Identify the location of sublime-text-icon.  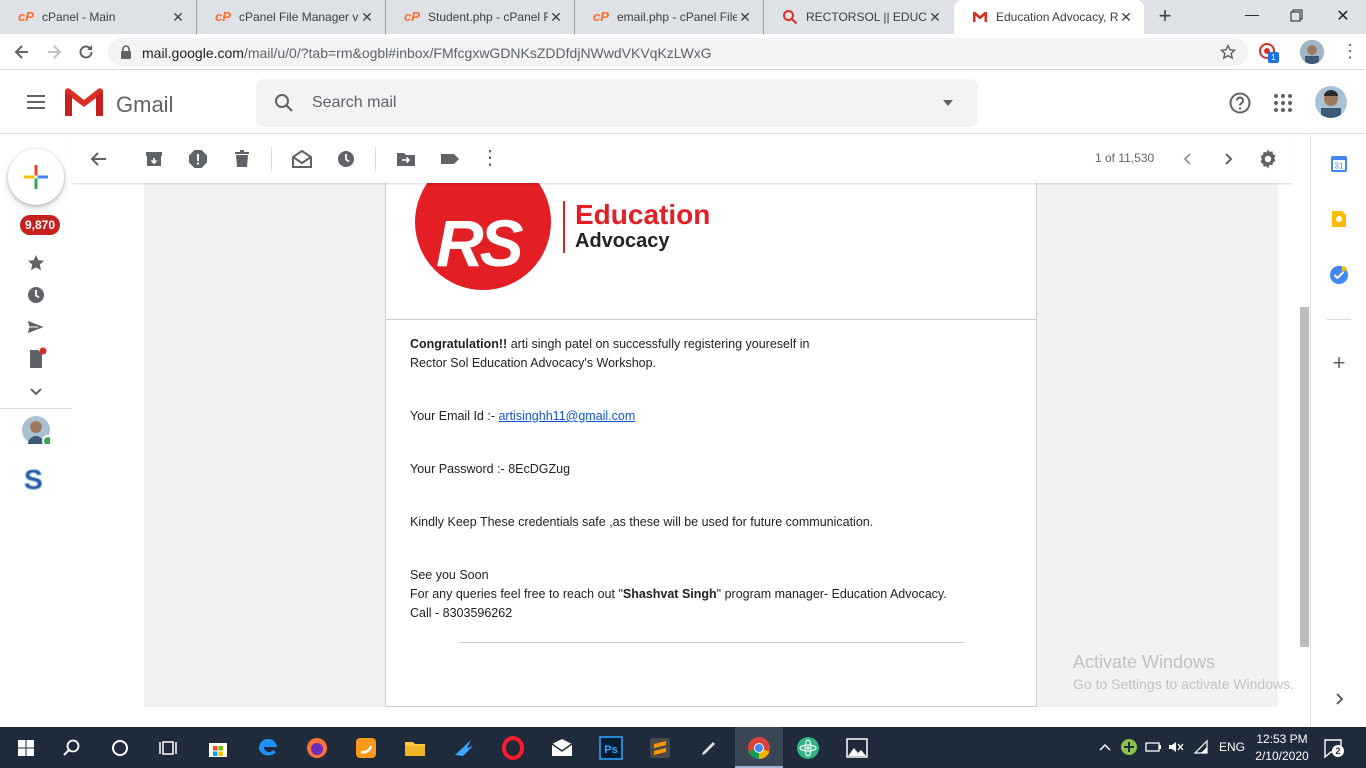
(660, 748).